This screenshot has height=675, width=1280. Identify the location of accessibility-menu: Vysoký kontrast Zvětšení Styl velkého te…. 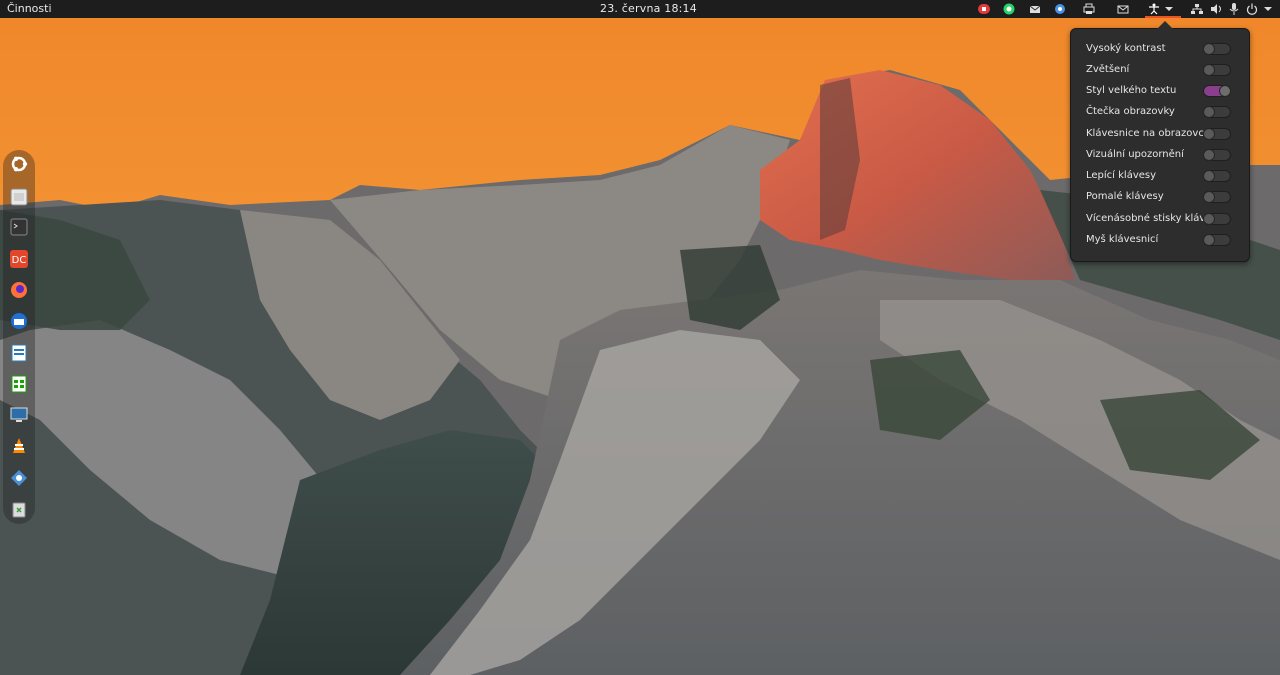
(1160, 145).